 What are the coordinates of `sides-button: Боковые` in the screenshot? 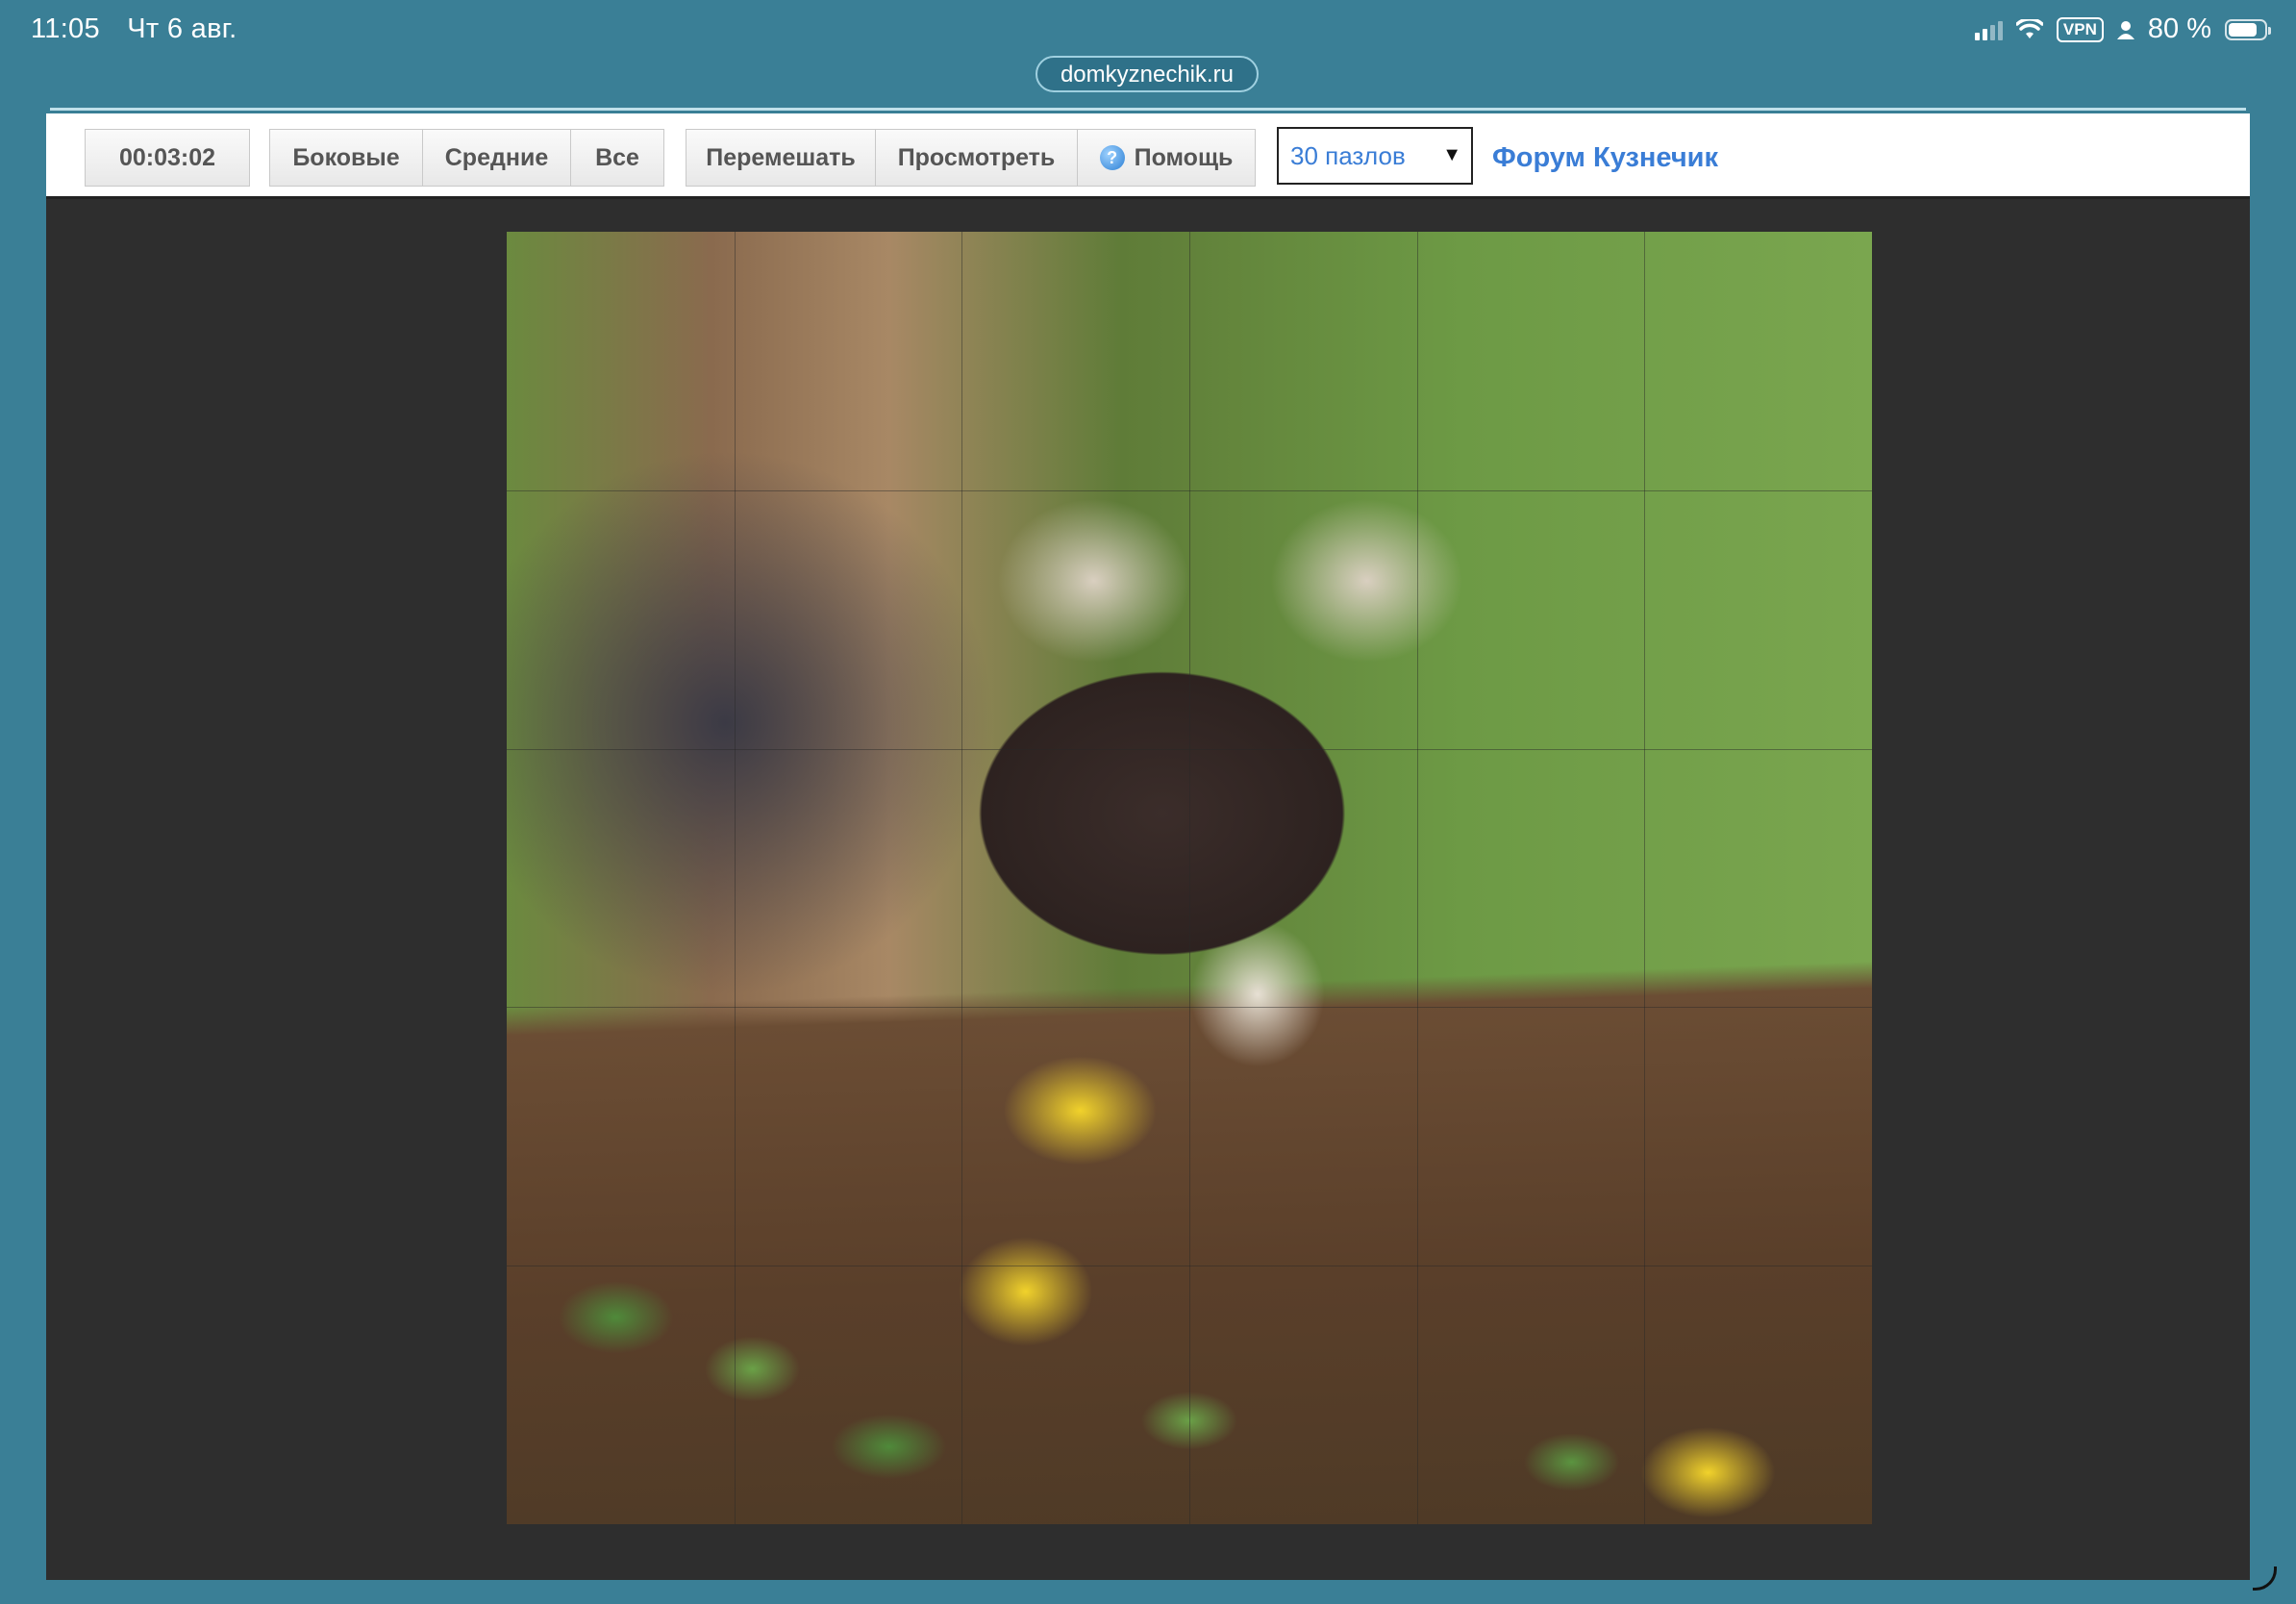 It's located at (346, 158).